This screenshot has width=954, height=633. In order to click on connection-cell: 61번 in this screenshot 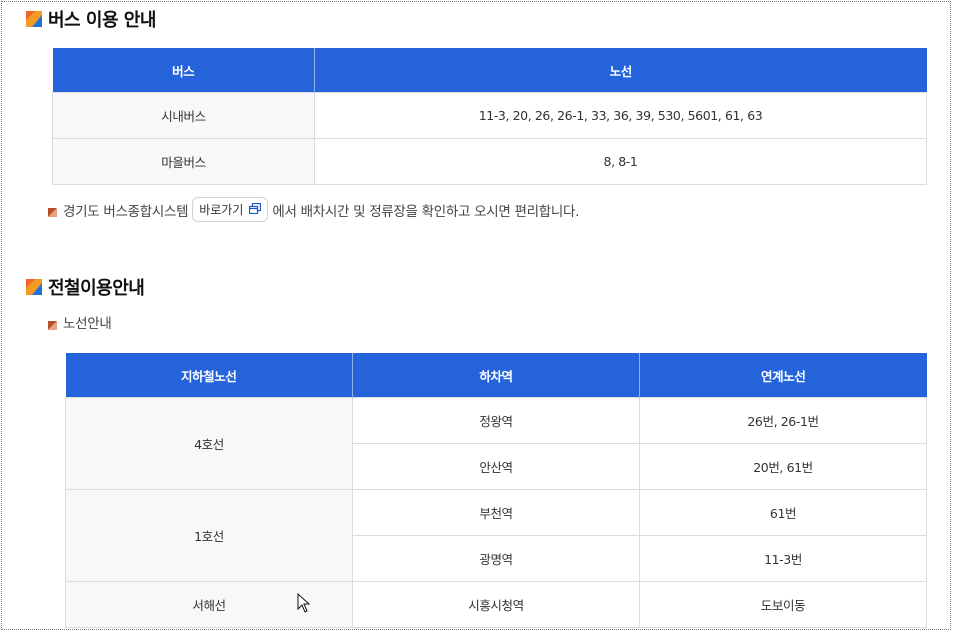, I will do `click(783, 512)`.